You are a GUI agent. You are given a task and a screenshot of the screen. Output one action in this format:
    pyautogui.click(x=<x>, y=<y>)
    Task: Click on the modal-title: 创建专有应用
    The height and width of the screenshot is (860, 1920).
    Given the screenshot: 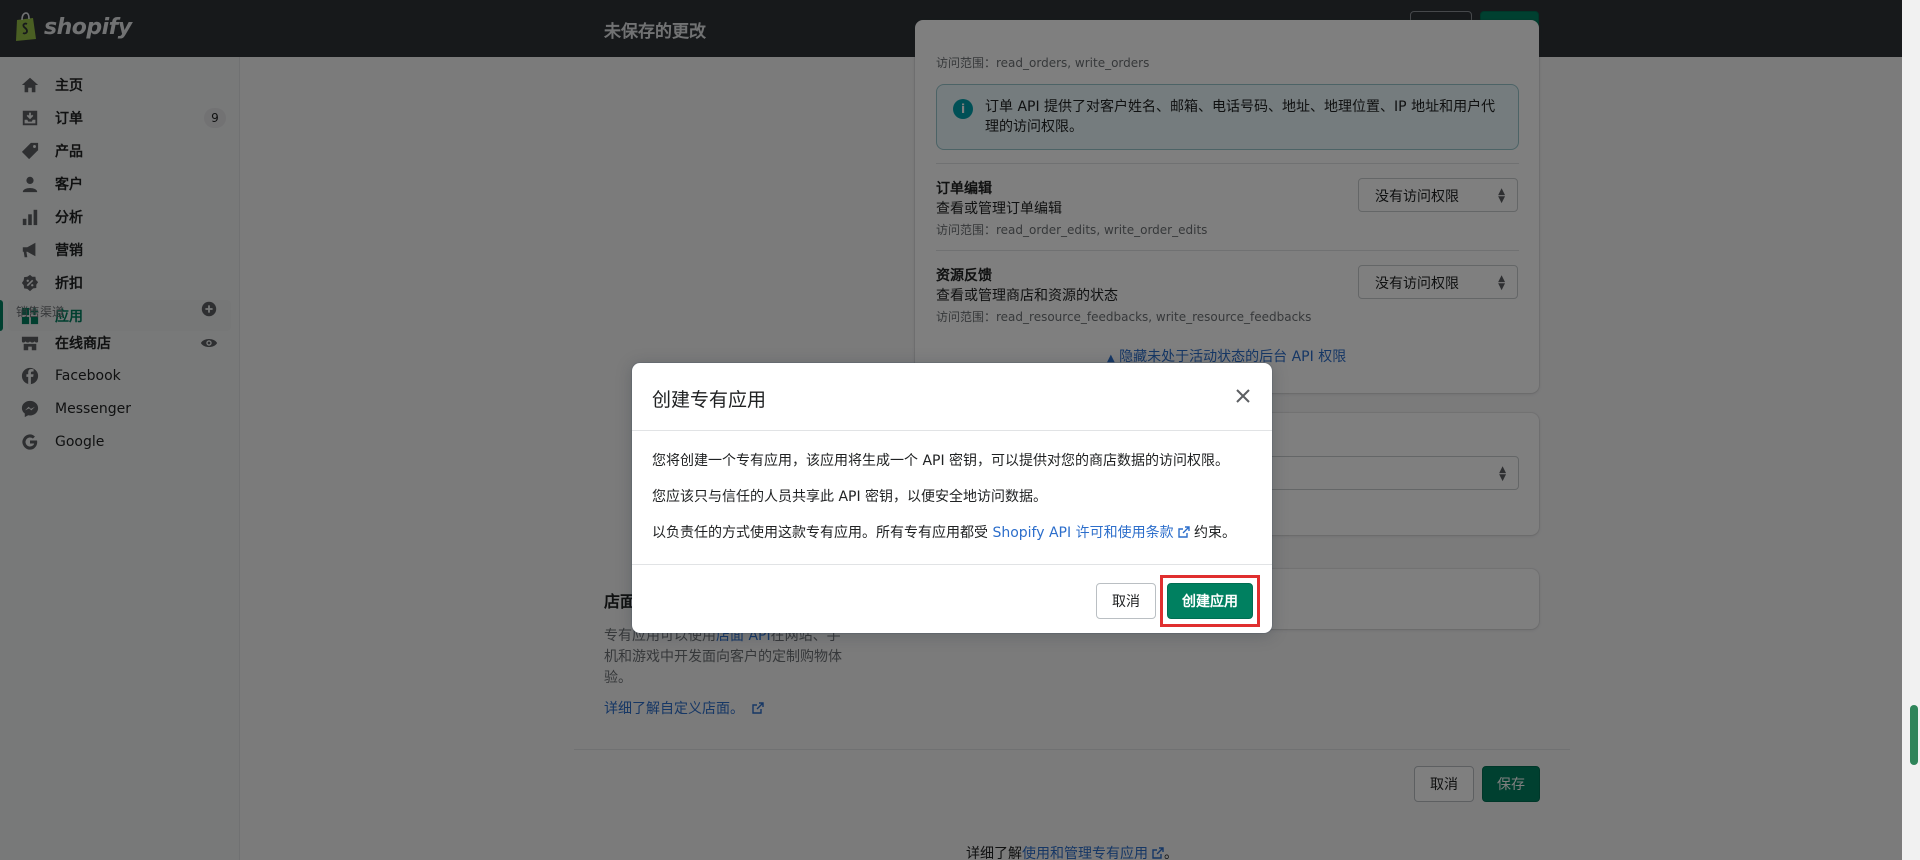 What is the action you would take?
    pyautogui.click(x=709, y=400)
    